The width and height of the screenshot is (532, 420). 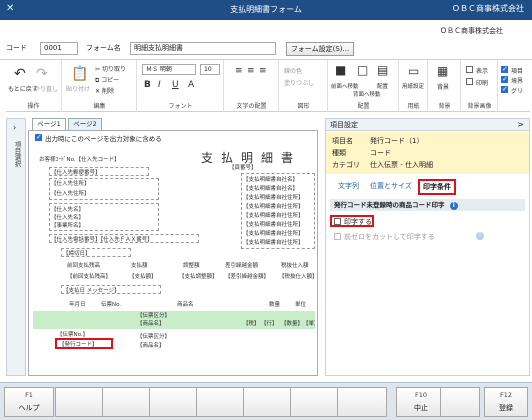 What do you see at coordinates (239, 71) in the screenshot?
I see `align-left-icon: ≡` at bounding box center [239, 71].